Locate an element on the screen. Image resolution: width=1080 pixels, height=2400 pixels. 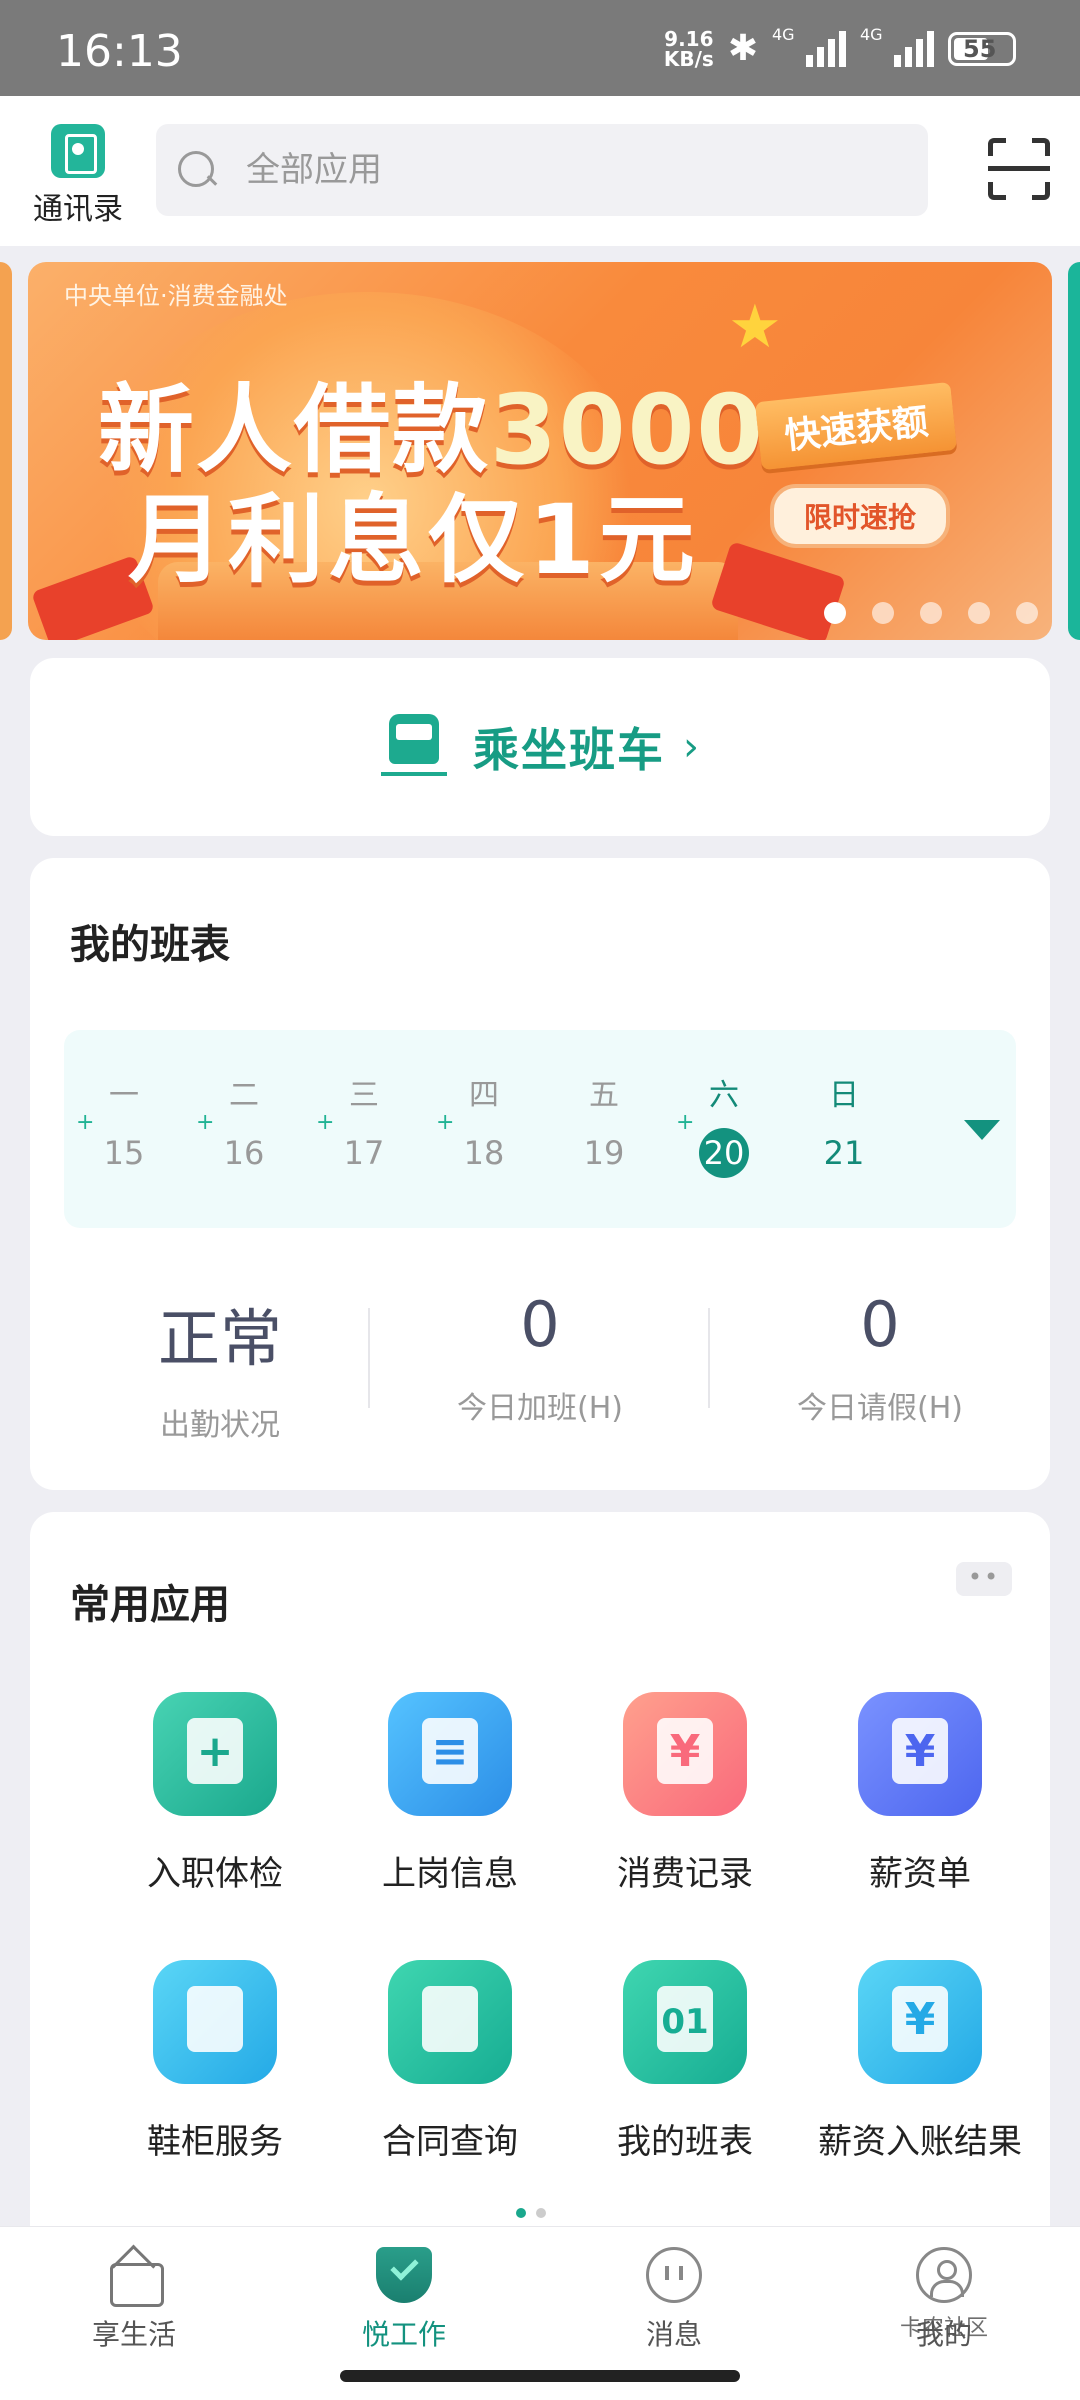
status-bar: 16:13 9.16 KB/s ✱ 4G 4G 55 is located at coordinates (540, 48).